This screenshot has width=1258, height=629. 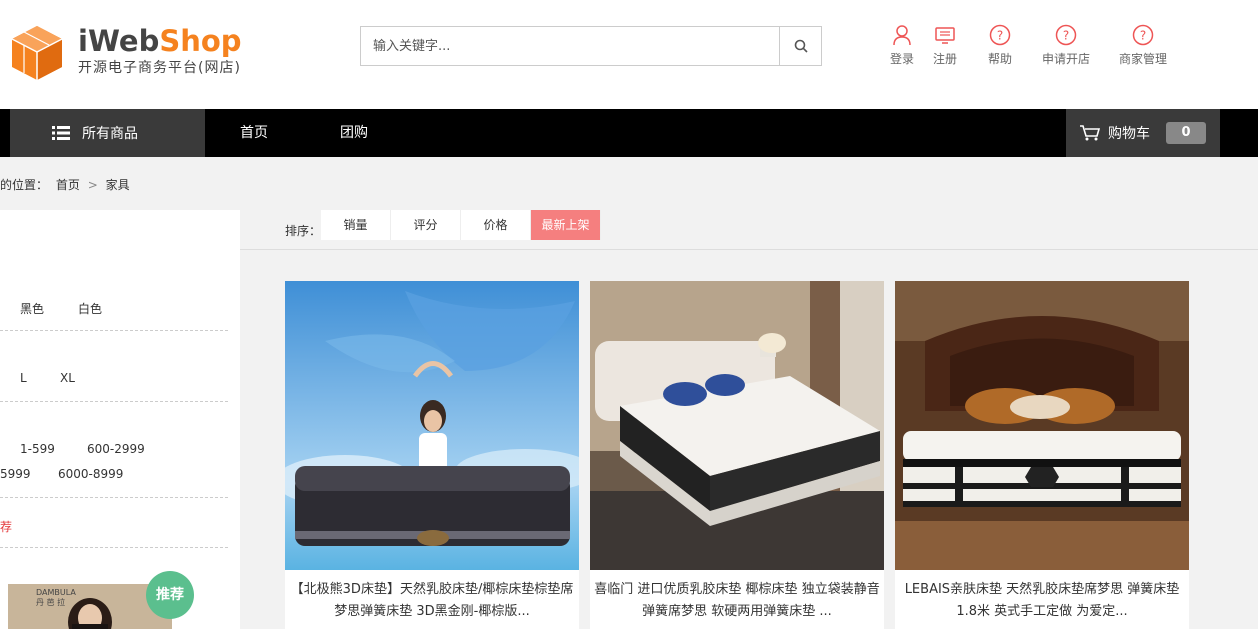 What do you see at coordinates (15, 474) in the screenshot?
I see `filter-price-option: 5999` at bounding box center [15, 474].